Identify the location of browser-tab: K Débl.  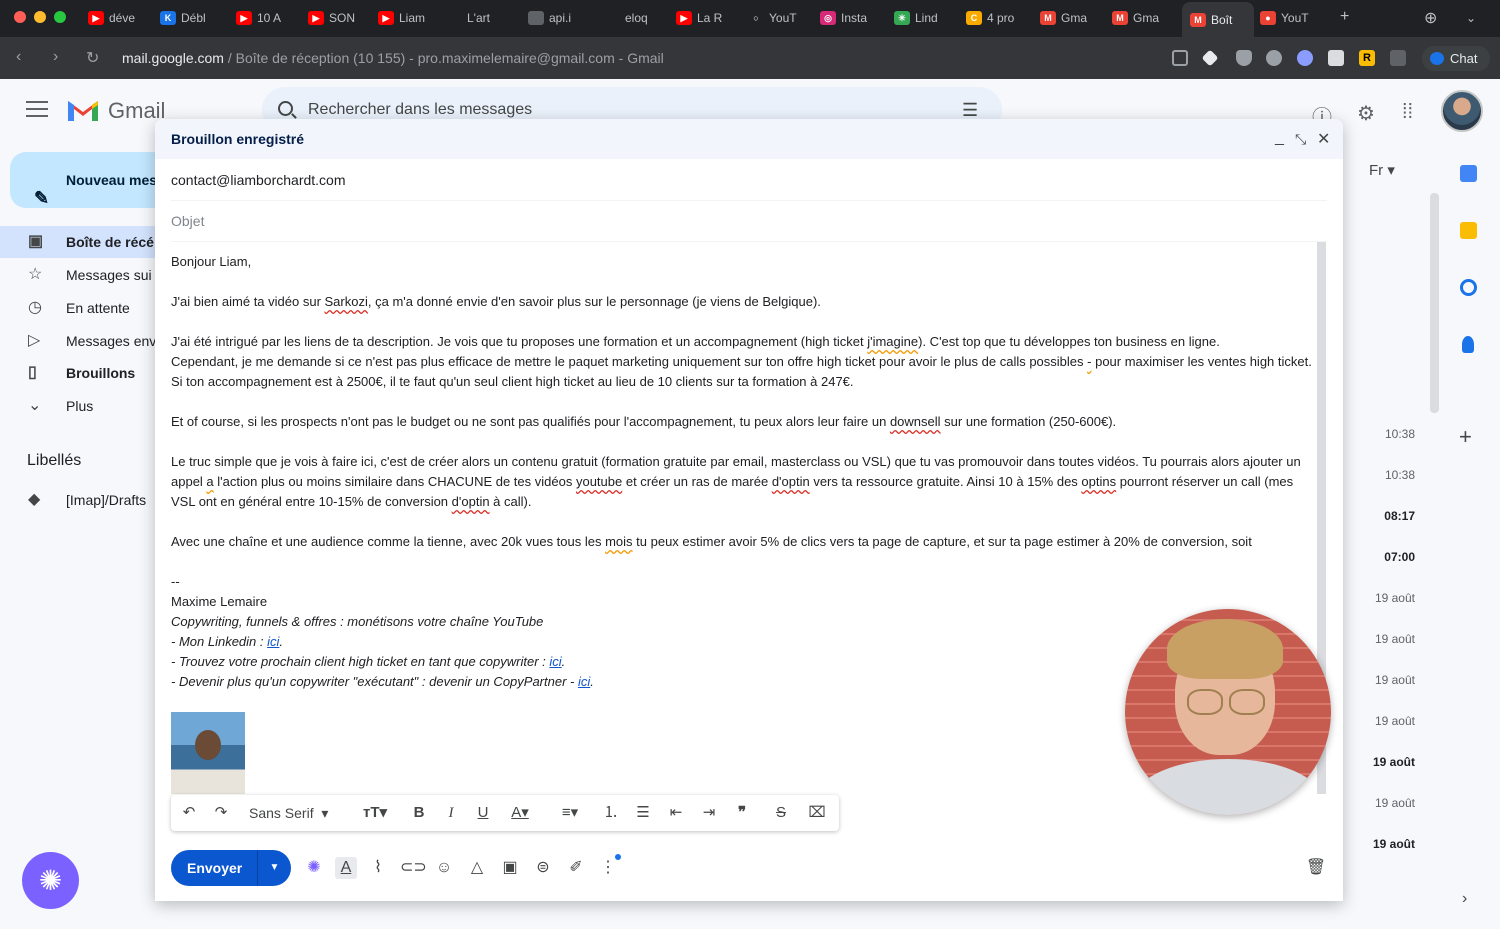
(195, 18).